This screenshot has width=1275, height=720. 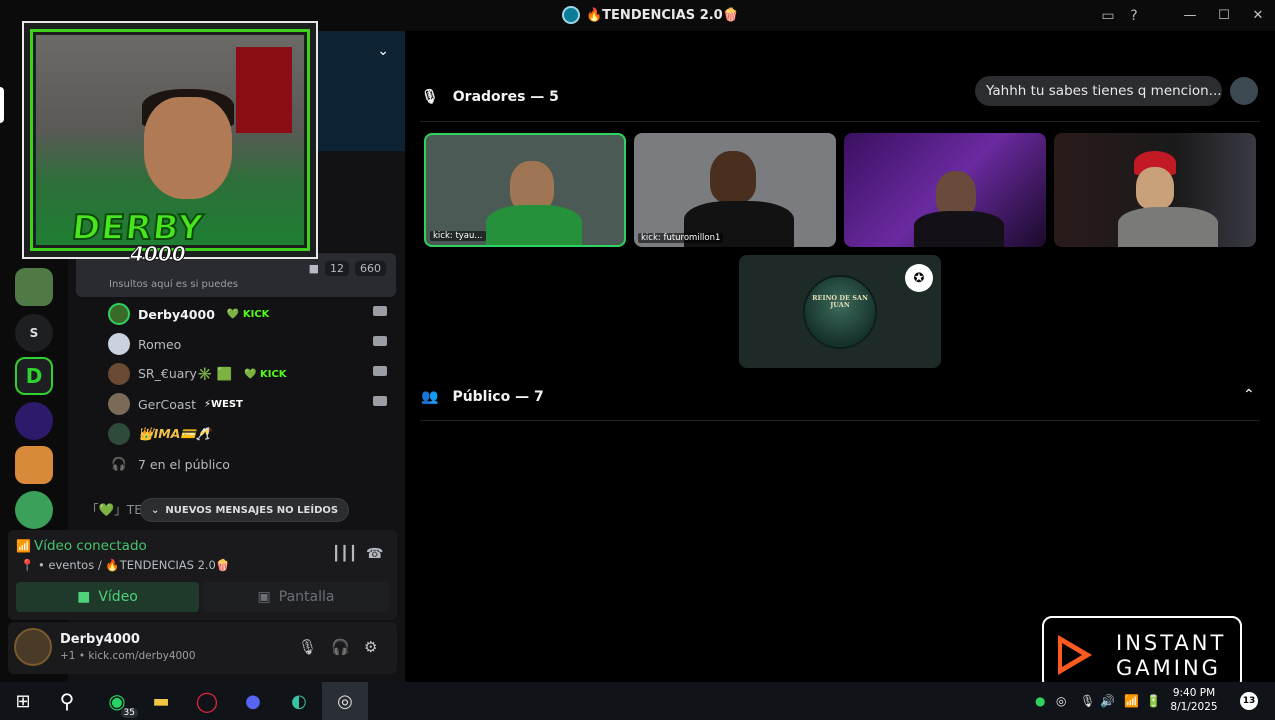 What do you see at coordinates (184, 464) in the screenshot?
I see `audience-link-text: 7 en el público` at bounding box center [184, 464].